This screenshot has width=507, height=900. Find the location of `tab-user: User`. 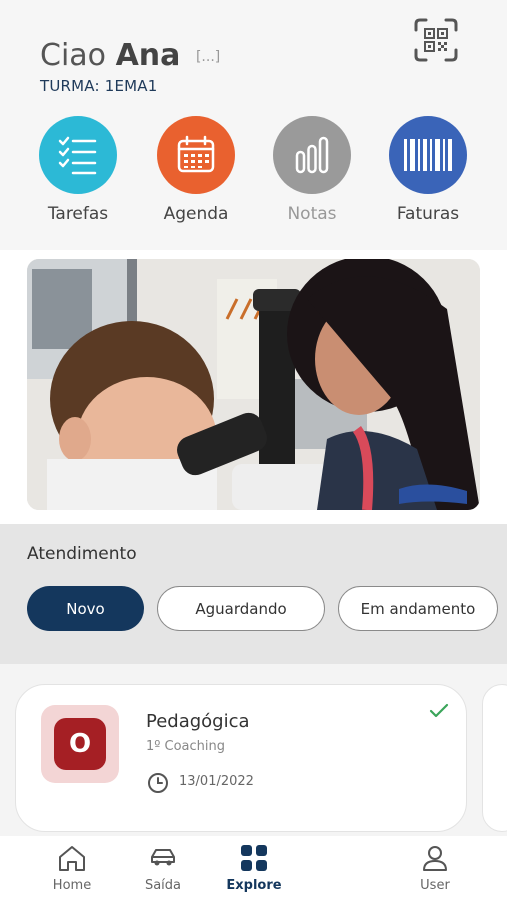

tab-user: User is located at coordinates (435, 867).